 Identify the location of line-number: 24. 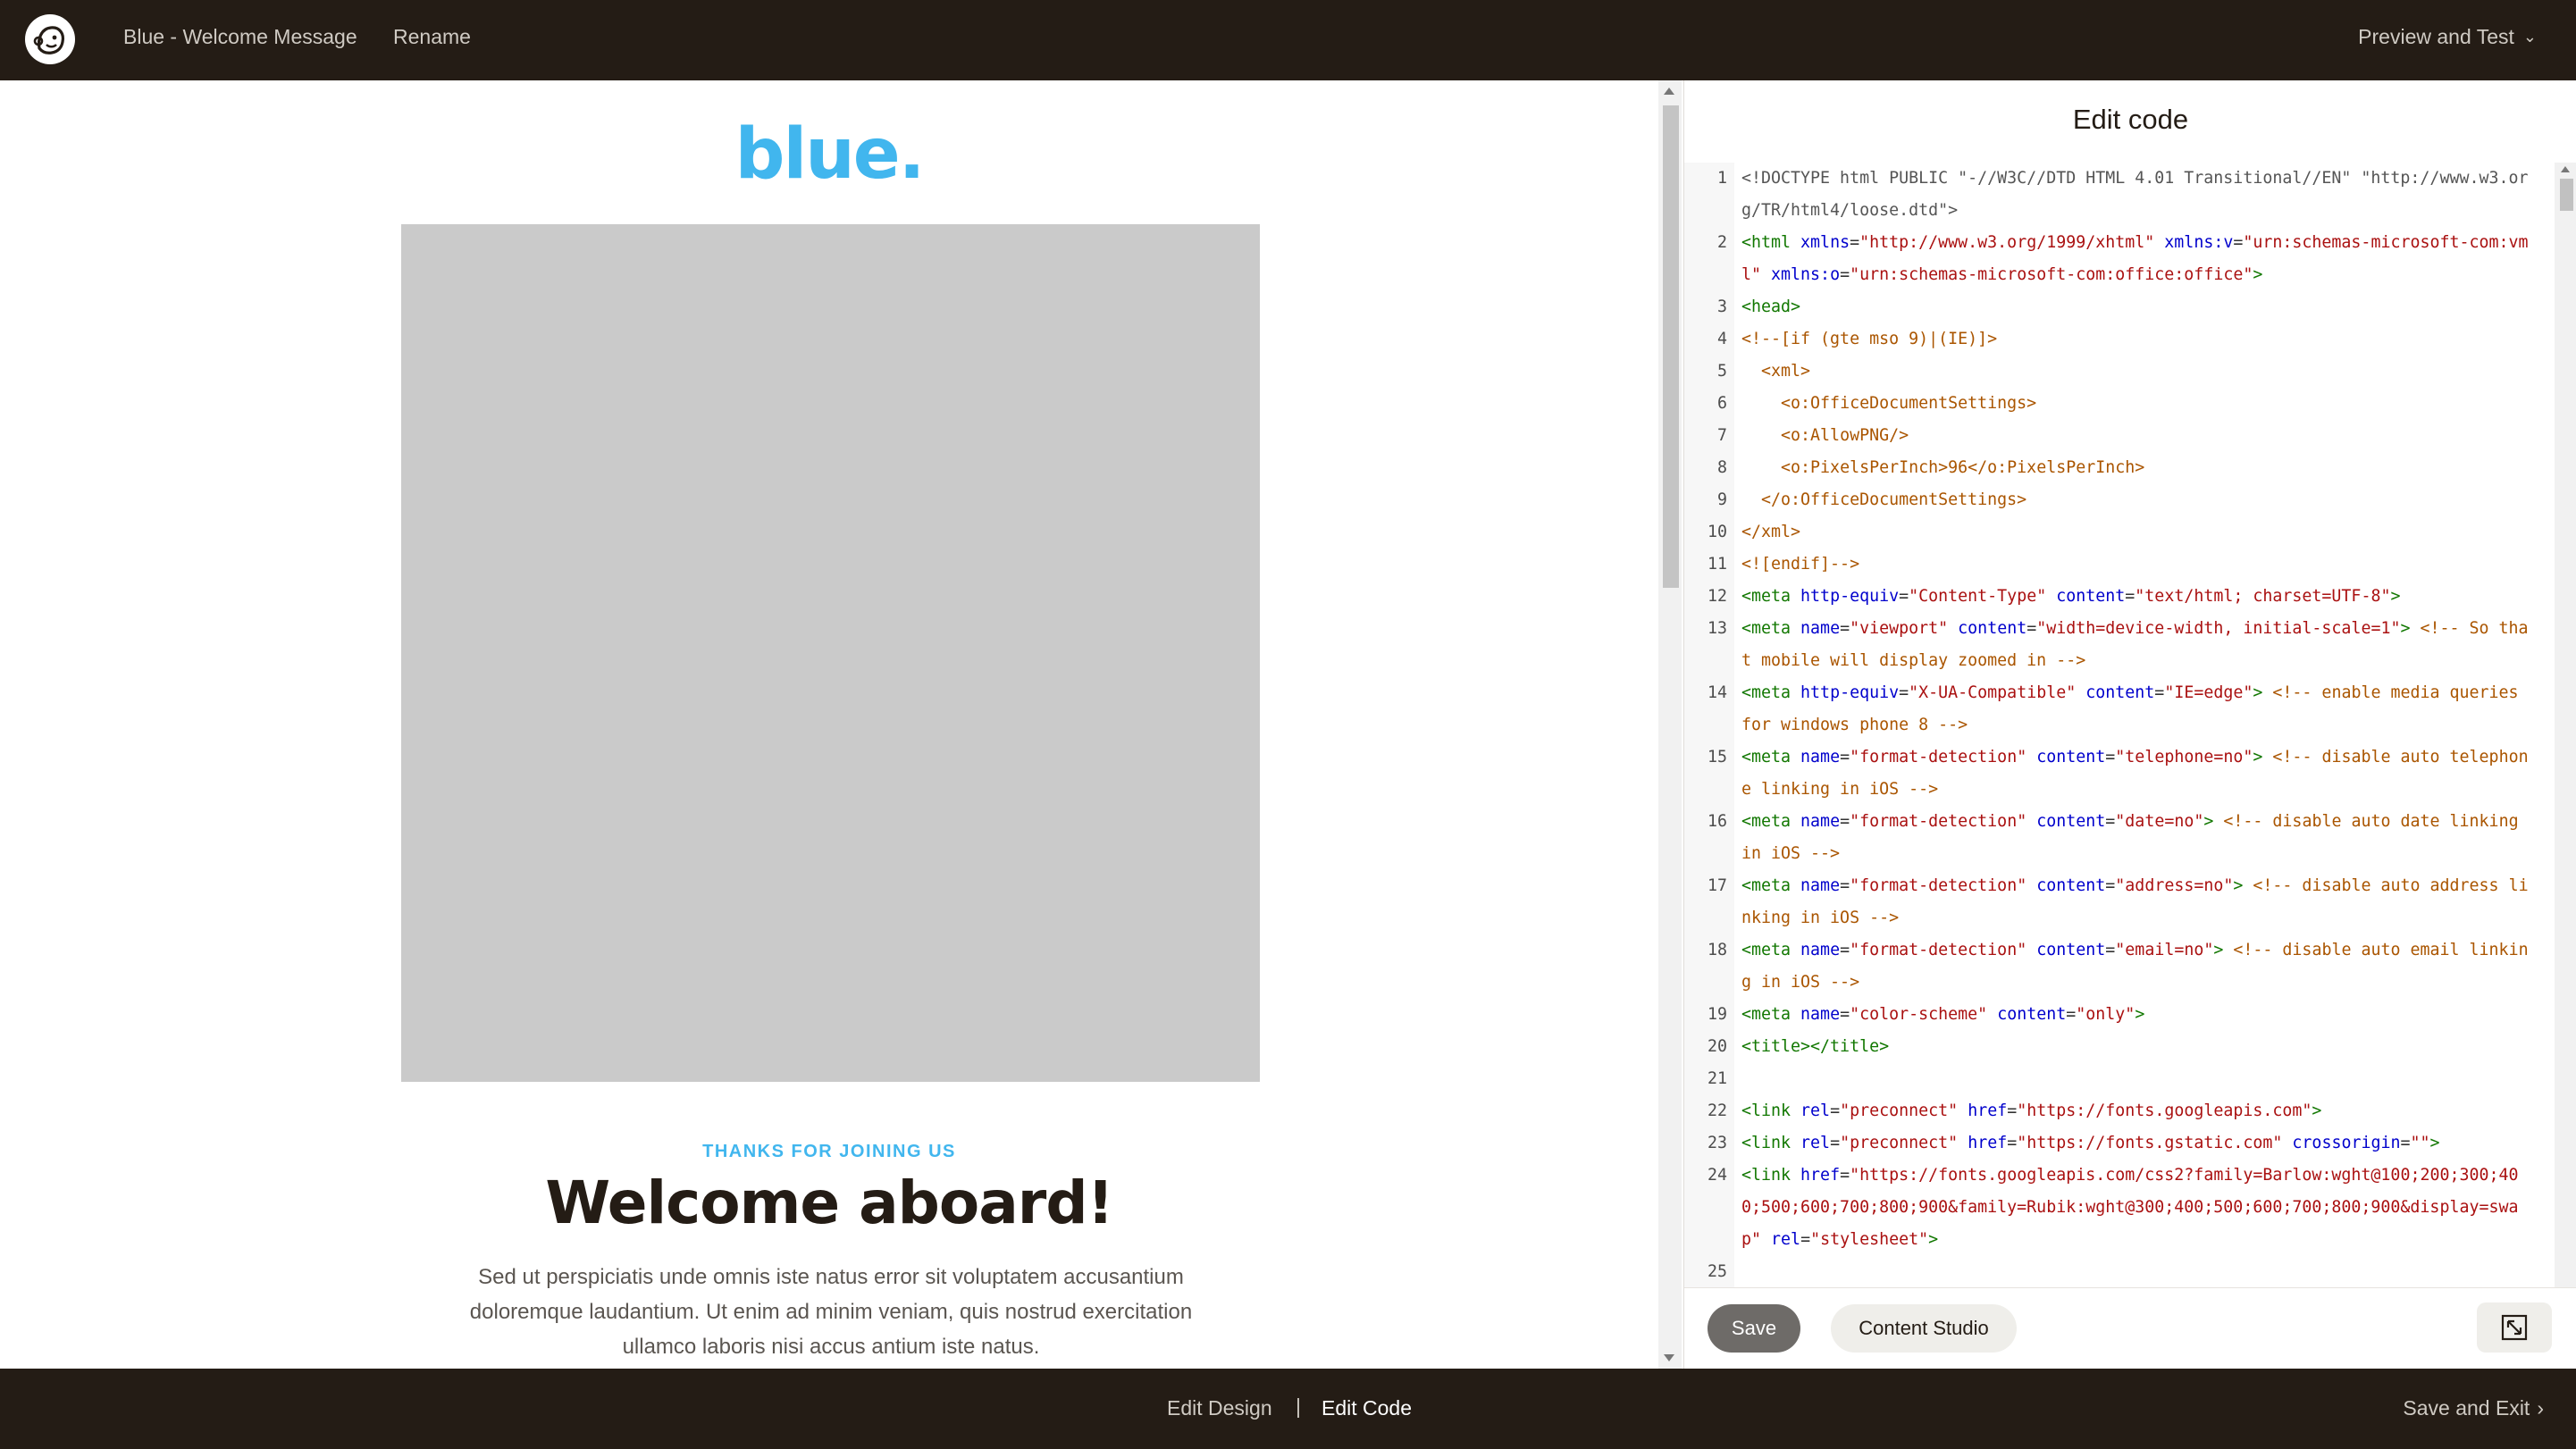
(1717, 1175).